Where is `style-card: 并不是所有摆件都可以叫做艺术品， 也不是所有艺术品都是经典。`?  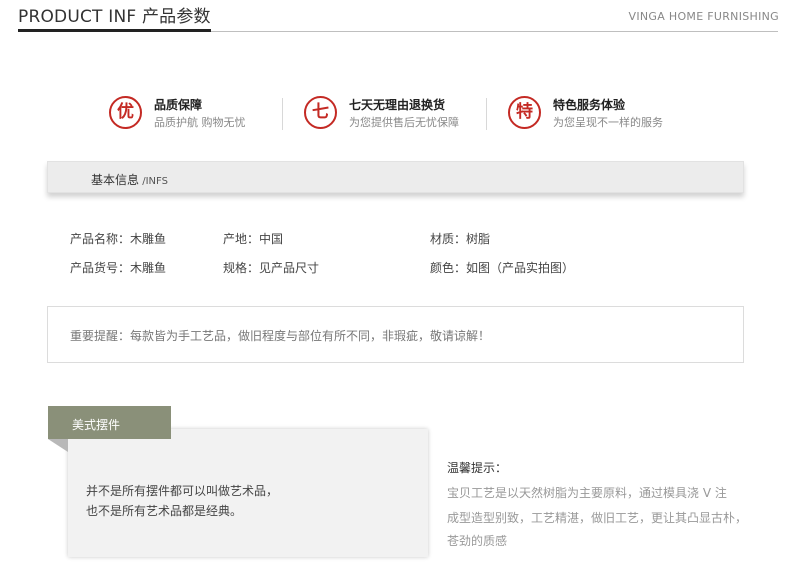
style-card: 并不是所有摆件都可以叫做艺术品， 也不是所有艺术品都是经典。 is located at coordinates (248, 493).